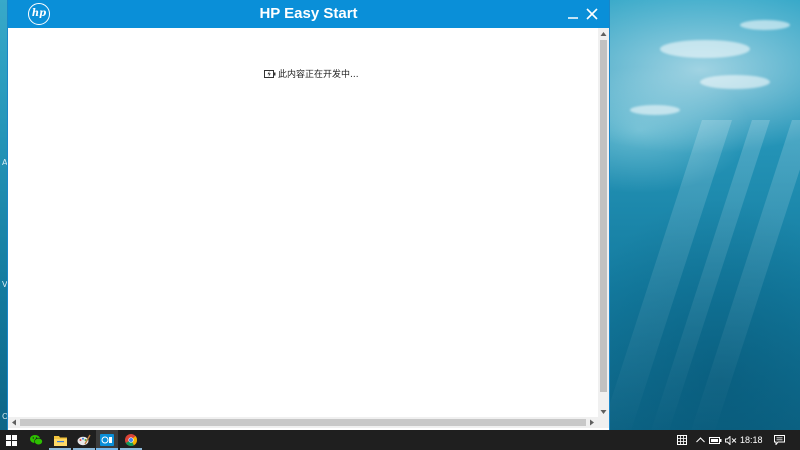  I want to click on desktop-icon-label-fragment: A, so click(4, 162).